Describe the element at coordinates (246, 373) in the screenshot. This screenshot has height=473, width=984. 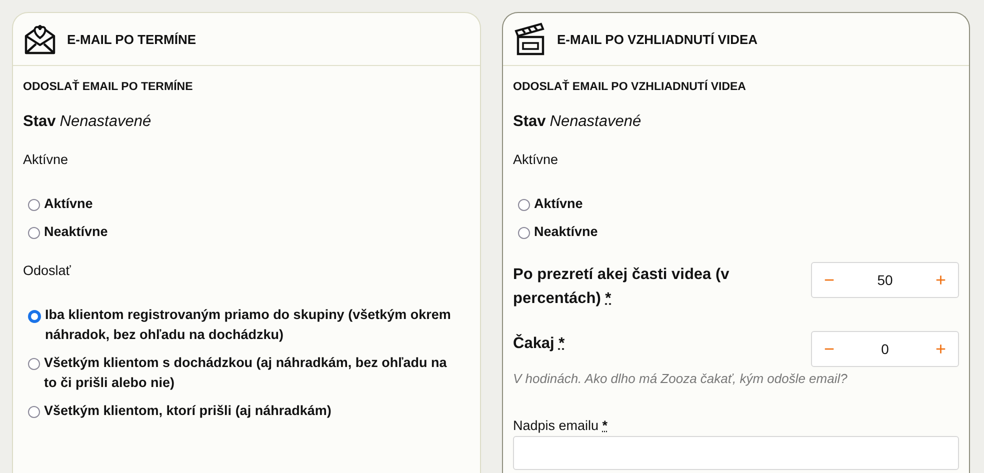
I see `option-label: Všetkým klientom s dochádzkou (aj náhradkám, bez ohľadu na to či prišli alebo nie)` at that location.